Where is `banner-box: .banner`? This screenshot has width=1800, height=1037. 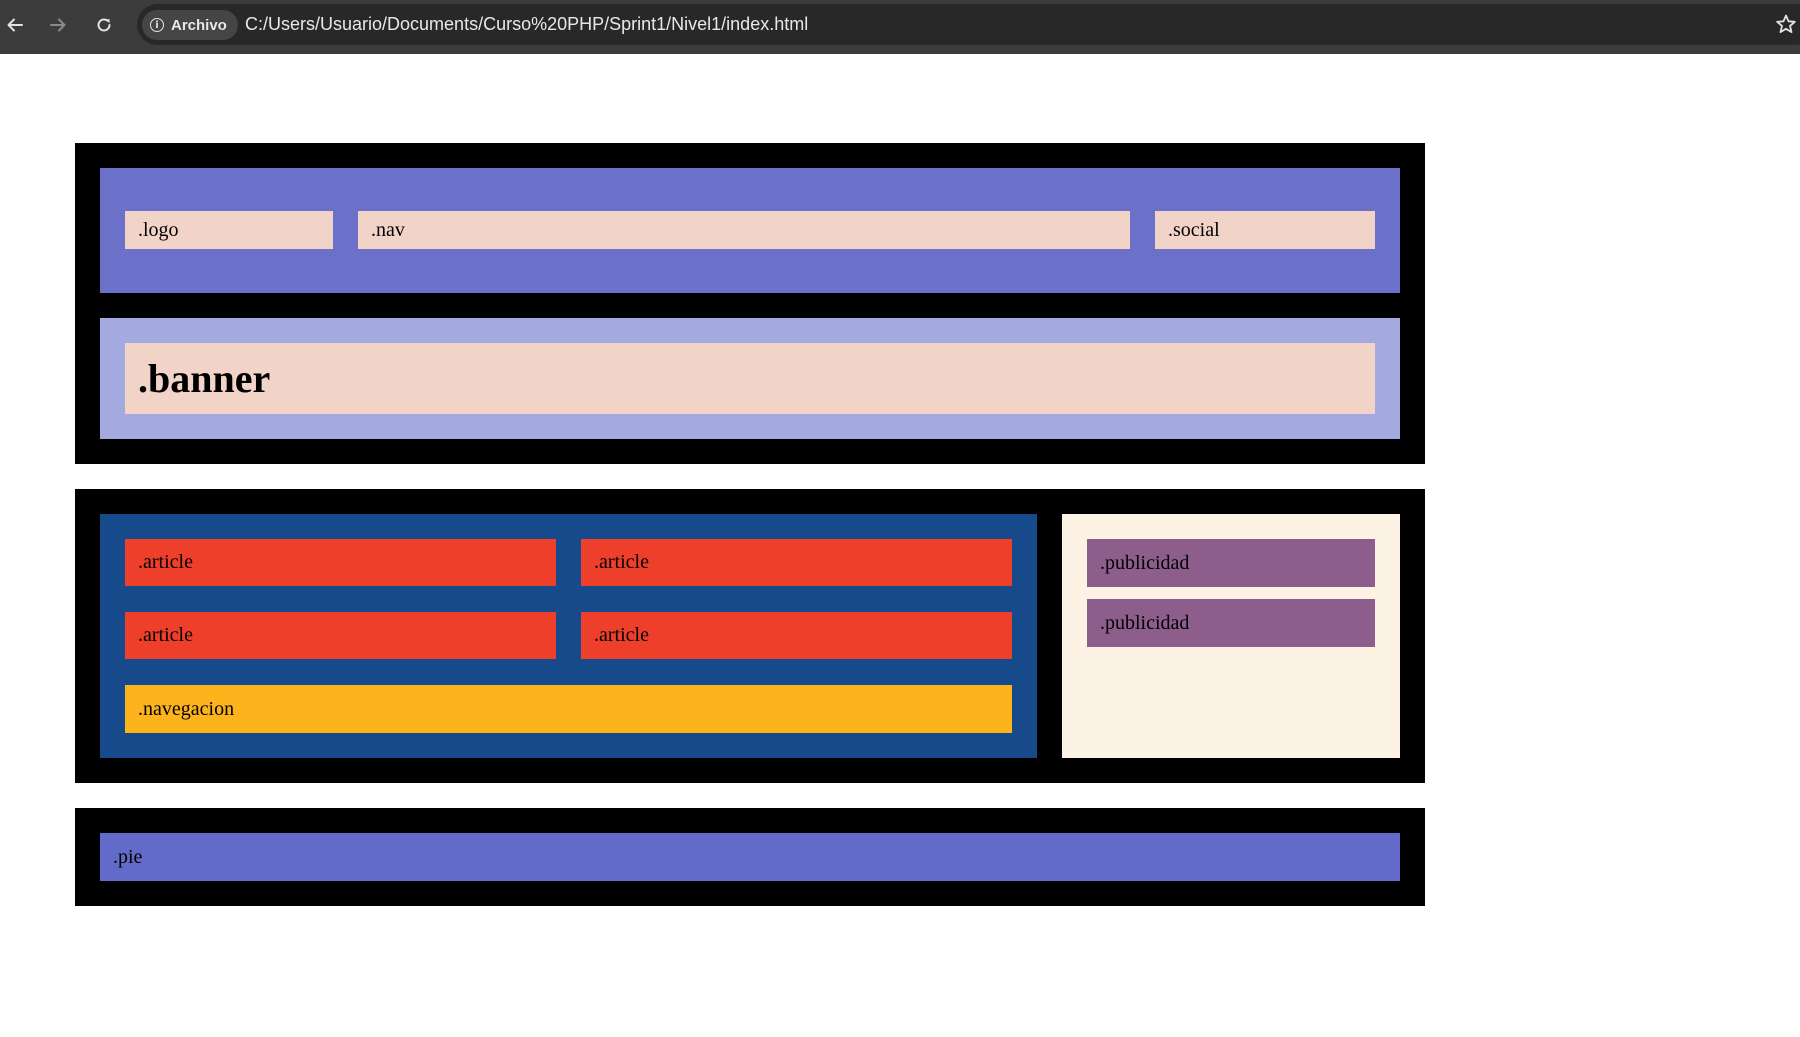 banner-box: .banner is located at coordinates (750, 378).